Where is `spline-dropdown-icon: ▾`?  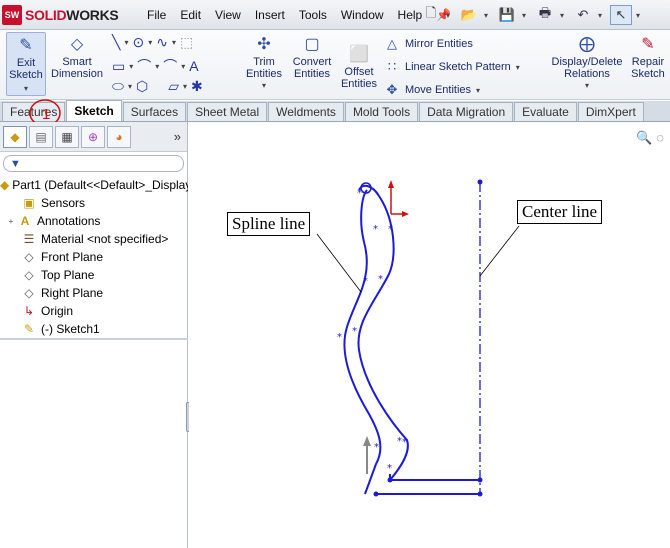 spline-dropdown-icon: ▾ is located at coordinates (174, 42).